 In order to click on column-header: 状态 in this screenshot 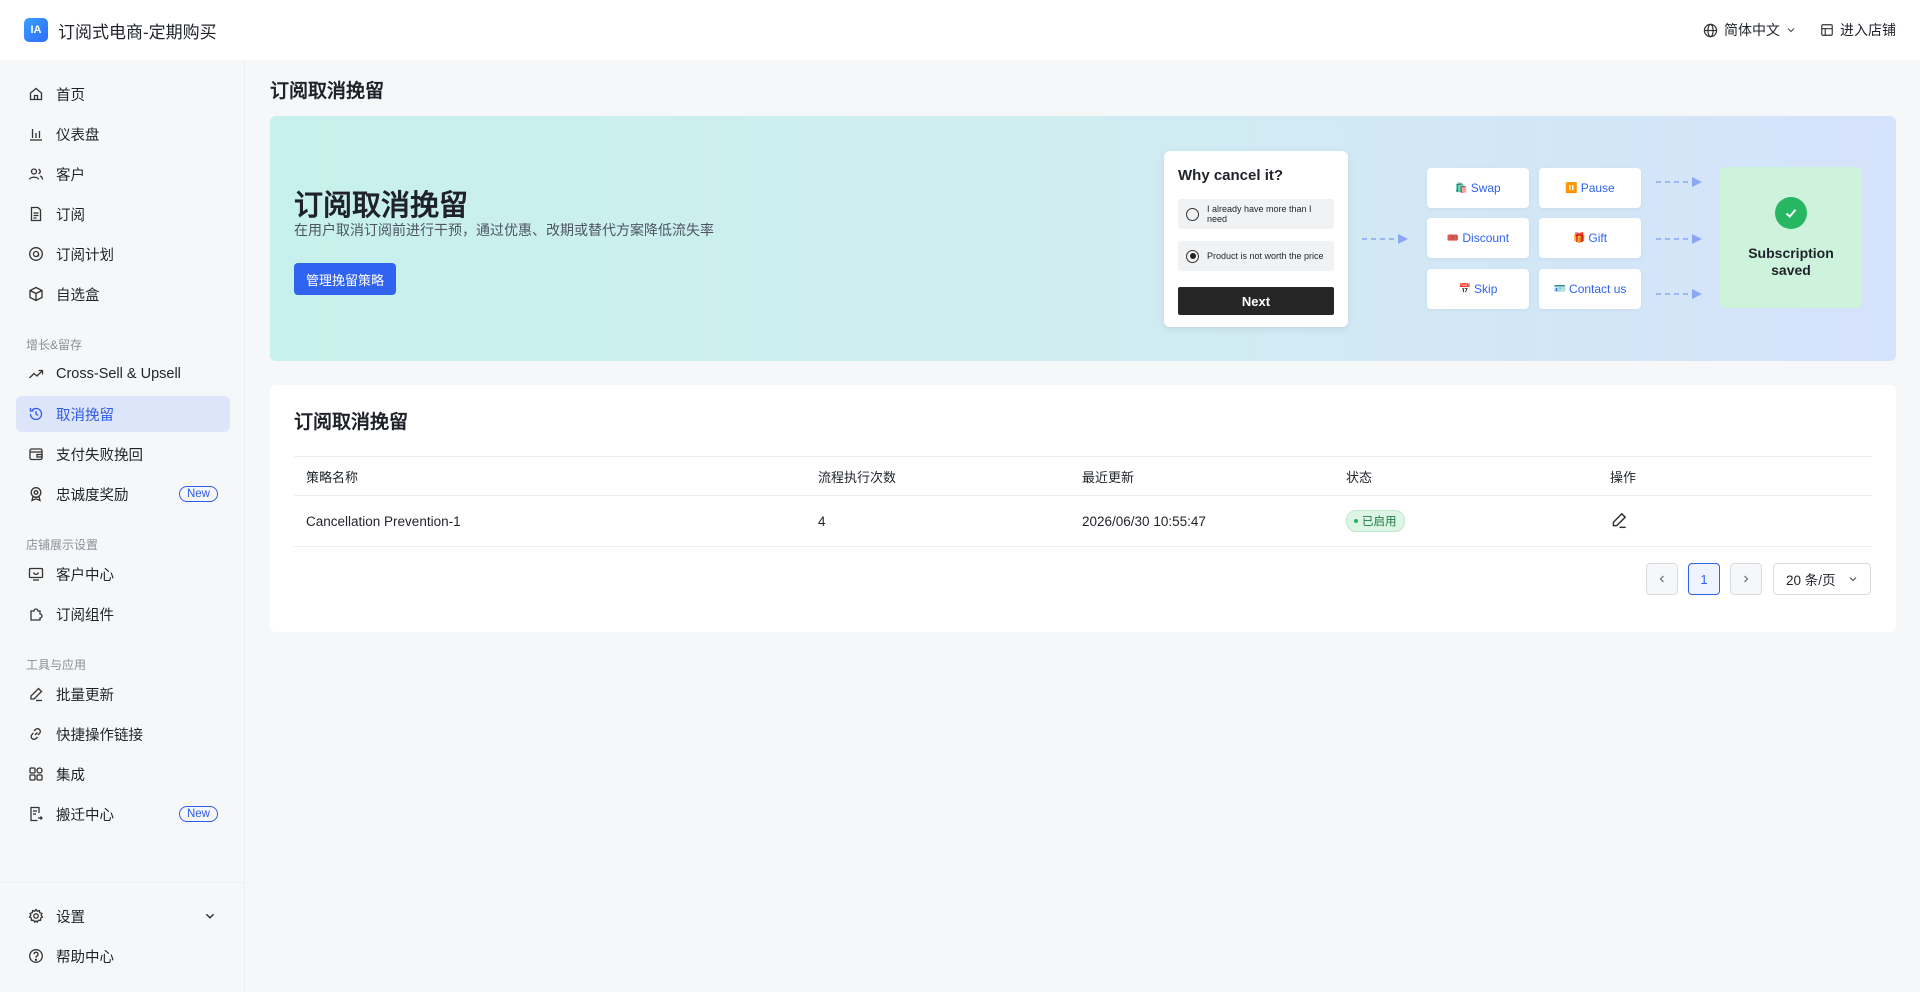, I will do `click(1359, 477)`.